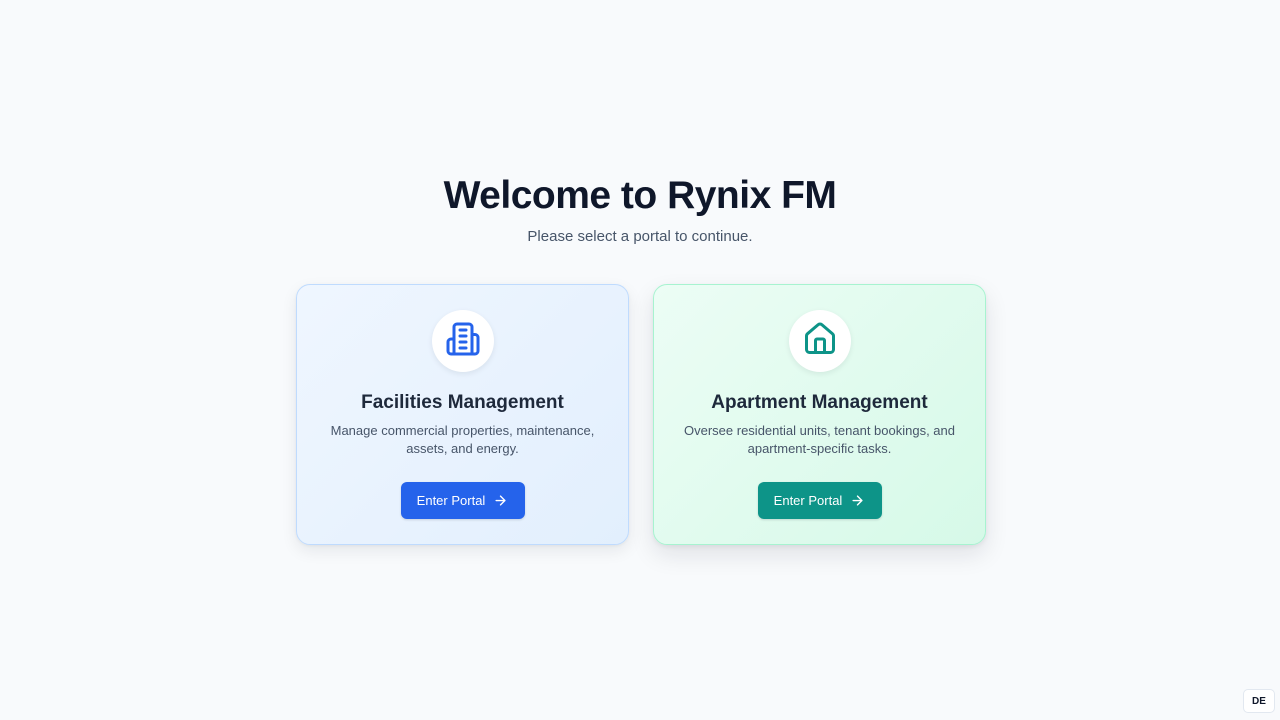 This screenshot has height=720, width=1280. What do you see at coordinates (462, 402) in the screenshot?
I see `facilities-card-title: Facilities Management` at bounding box center [462, 402].